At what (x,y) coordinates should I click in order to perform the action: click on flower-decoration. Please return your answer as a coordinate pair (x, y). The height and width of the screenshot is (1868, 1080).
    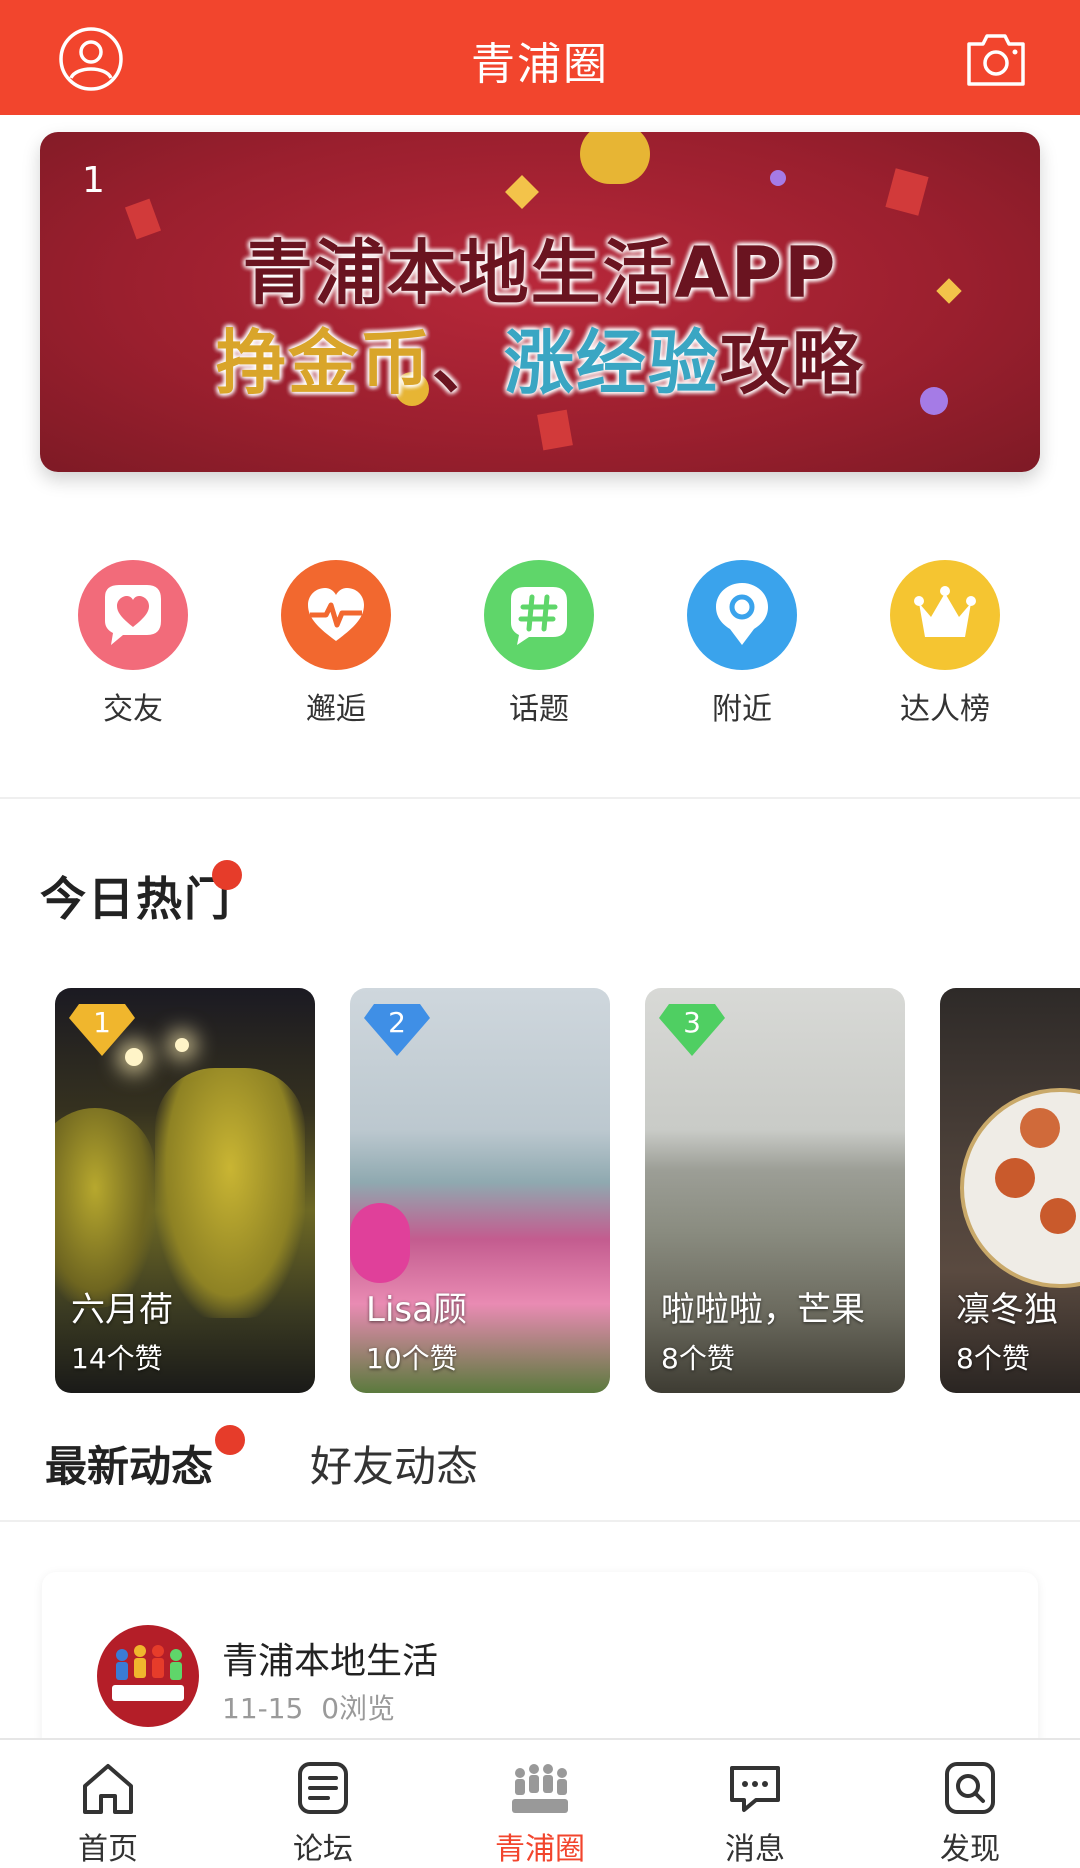
    Looking at the image, I should click on (380, 1243).